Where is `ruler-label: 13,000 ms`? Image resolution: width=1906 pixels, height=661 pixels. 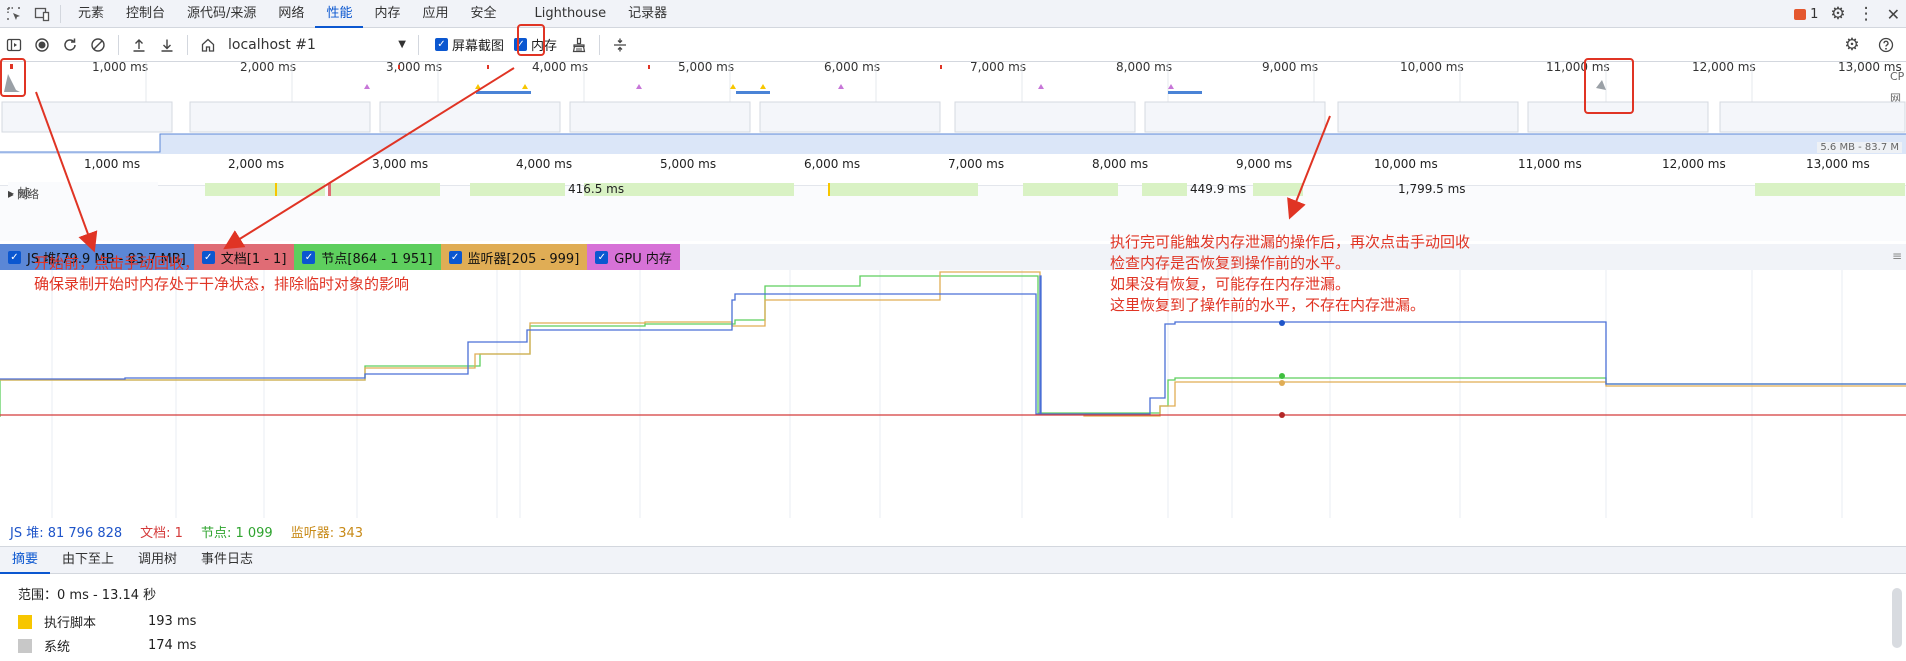 ruler-label: 13,000 ms is located at coordinates (1838, 164).